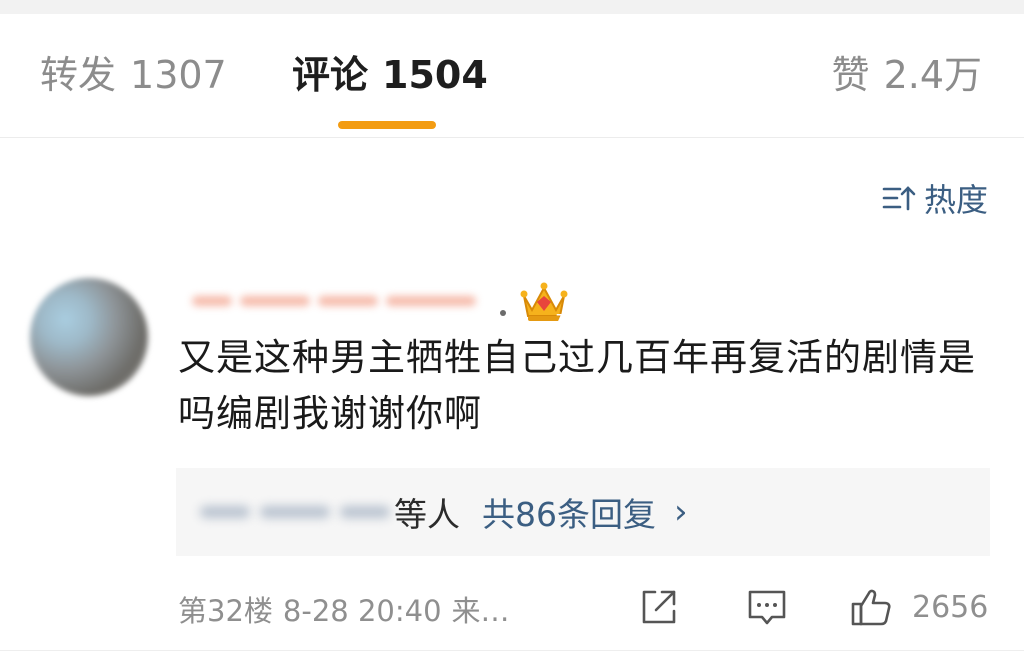  What do you see at coordinates (955, 200) in the screenshot?
I see `sort-label: 热度` at bounding box center [955, 200].